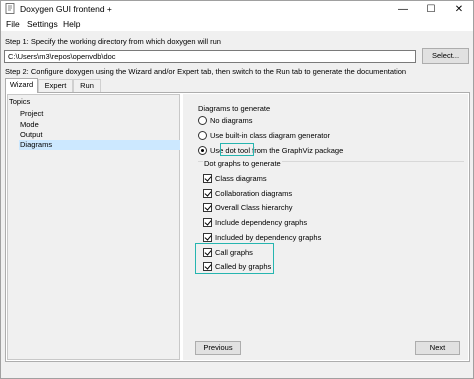 The height and width of the screenshot is (379, 474). Describe the element at coordinates (87, 85) in the screenshot. I see `tab-run: Run` at that location.